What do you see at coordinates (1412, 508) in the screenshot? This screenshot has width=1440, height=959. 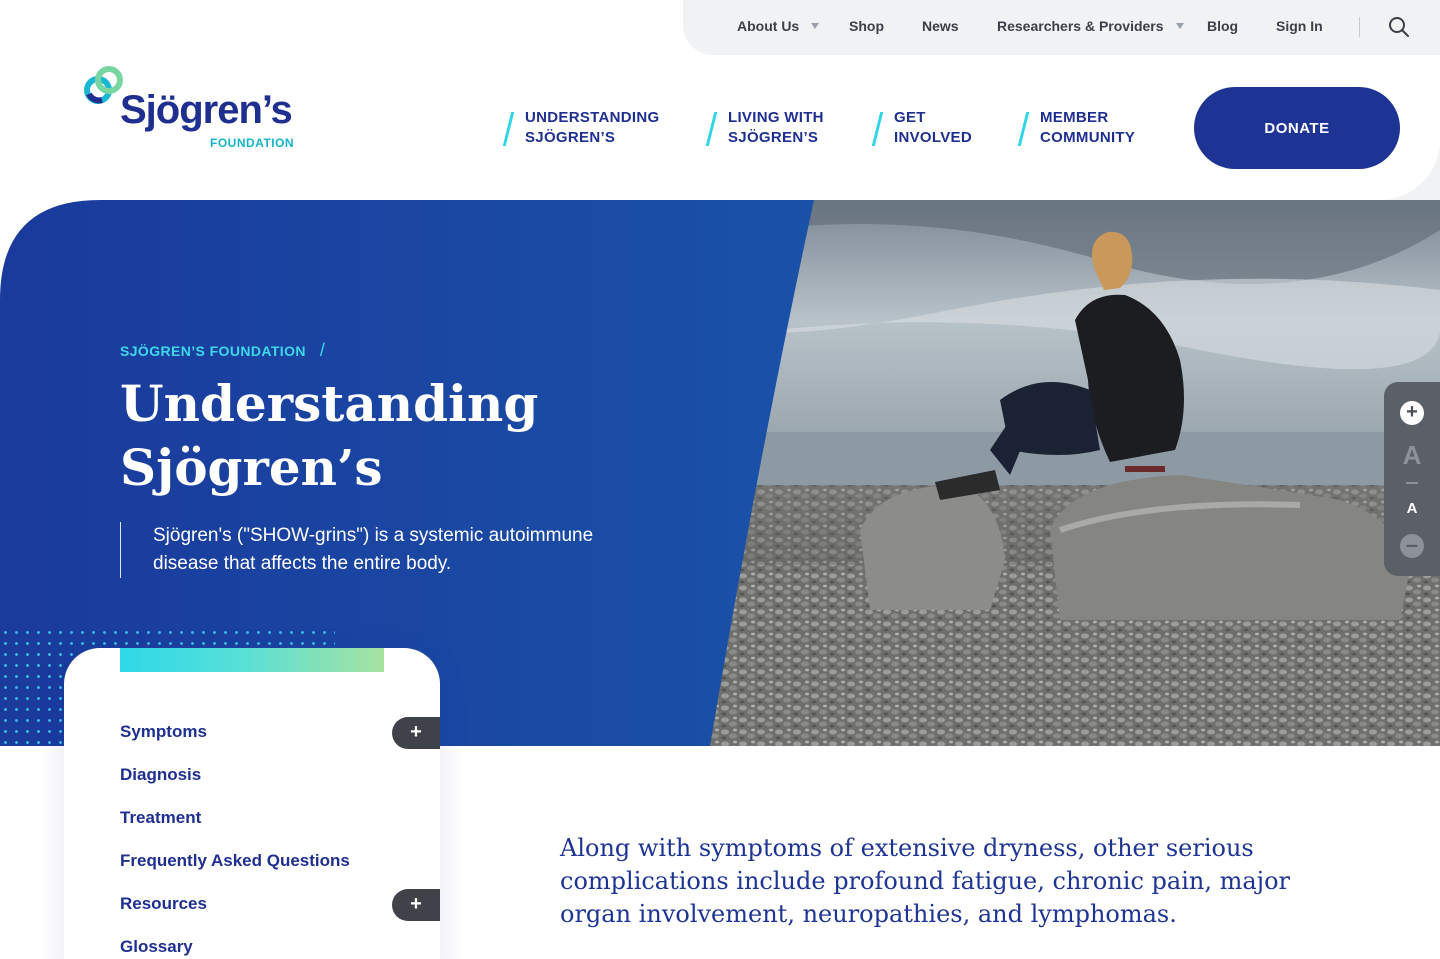 I see `font-size-small-label: A` at bounding box center [1412, 508].